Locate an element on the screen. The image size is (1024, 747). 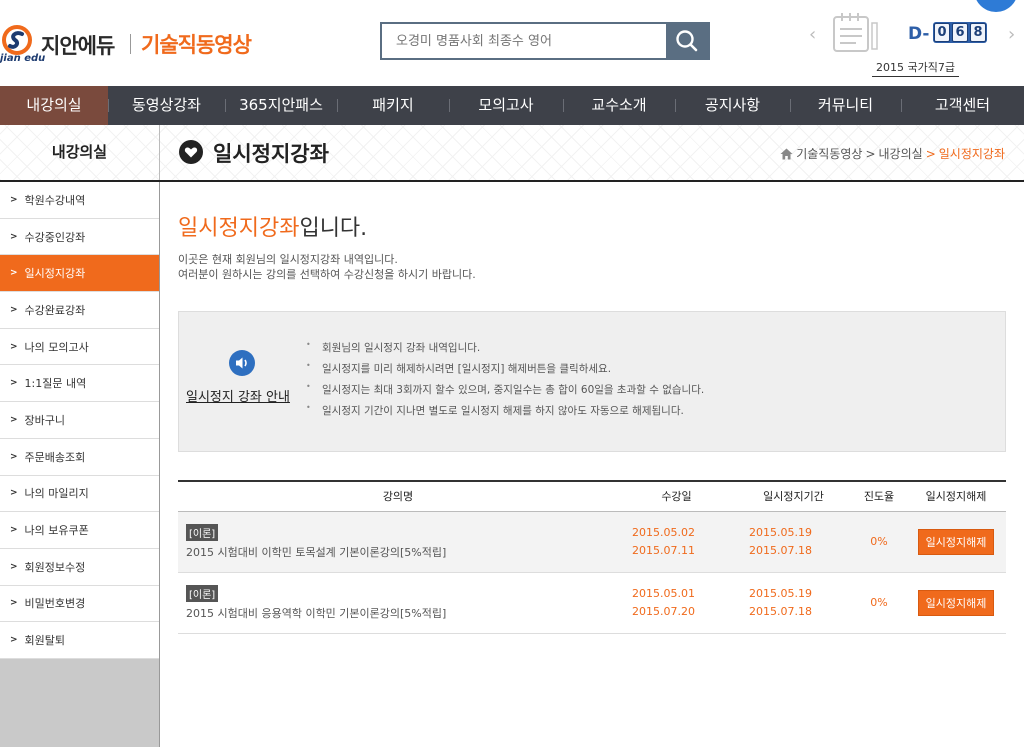
sidebar-item-cart: > 장바구니 is located at coordinates (79, 420).